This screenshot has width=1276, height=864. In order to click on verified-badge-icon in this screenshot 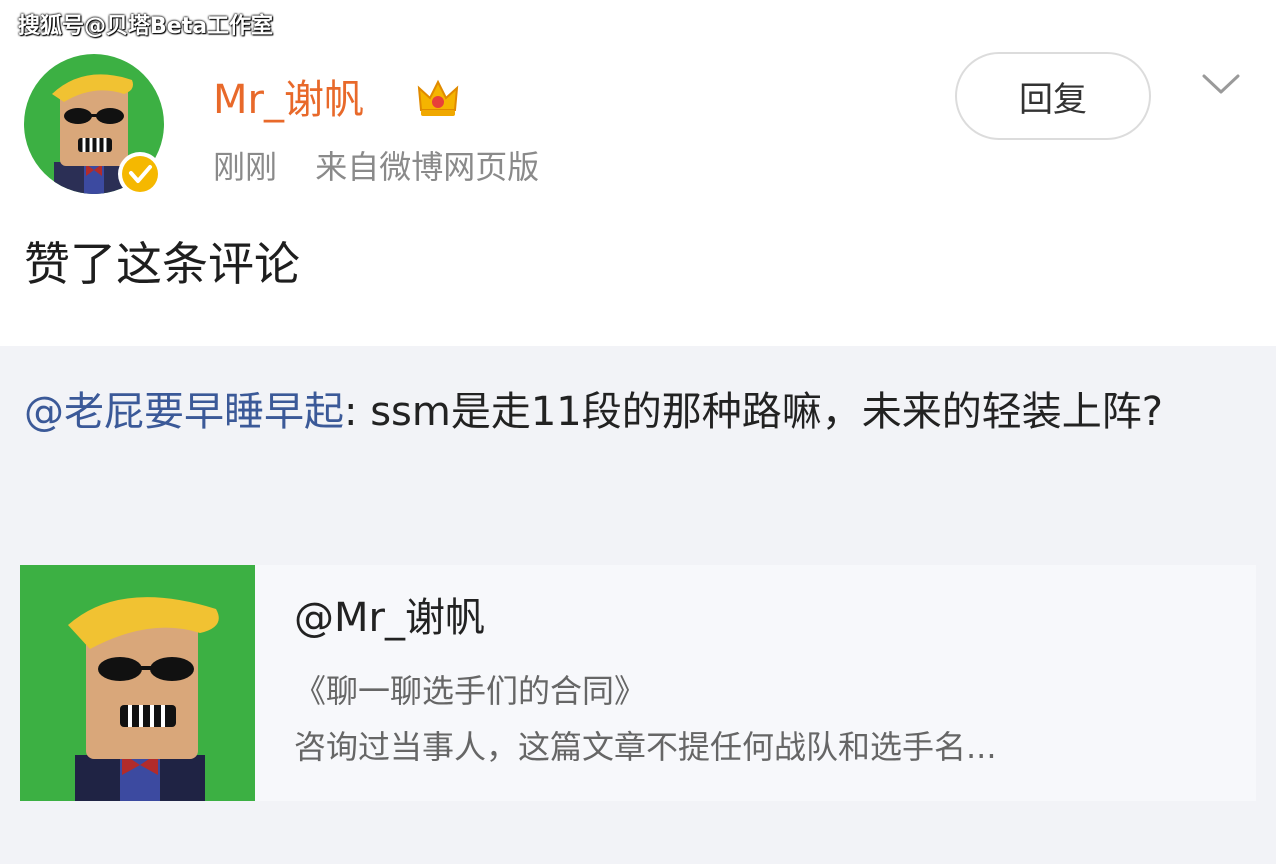, I will do `click(140, 174)`.